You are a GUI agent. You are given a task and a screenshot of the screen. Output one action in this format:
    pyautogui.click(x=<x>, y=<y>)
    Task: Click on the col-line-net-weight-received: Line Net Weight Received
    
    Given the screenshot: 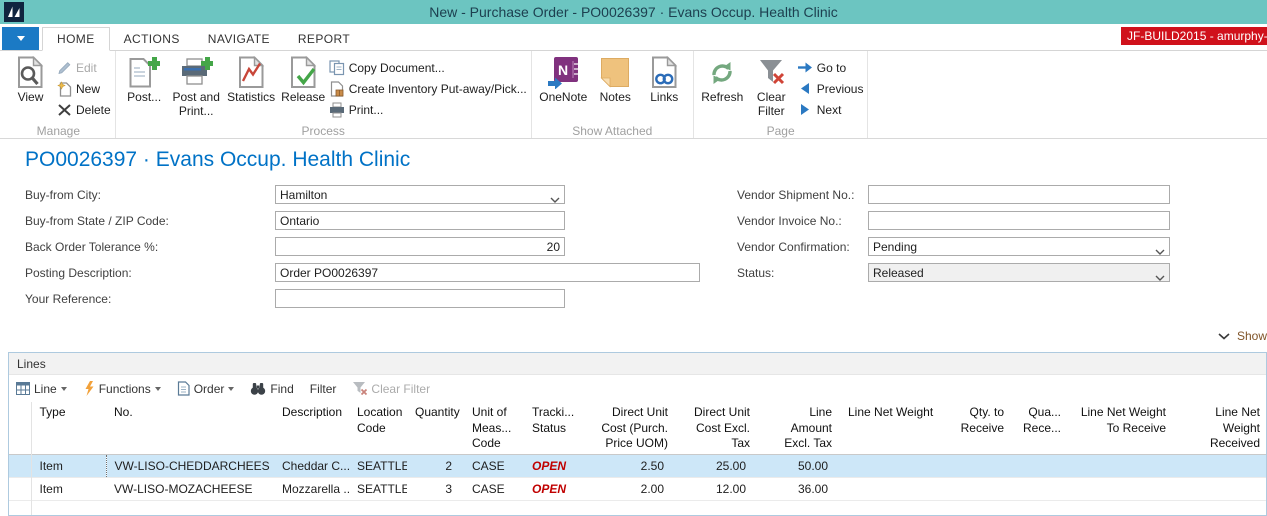 What is the action you would take?
    pyautogui.click(x=1220, y=428)
    